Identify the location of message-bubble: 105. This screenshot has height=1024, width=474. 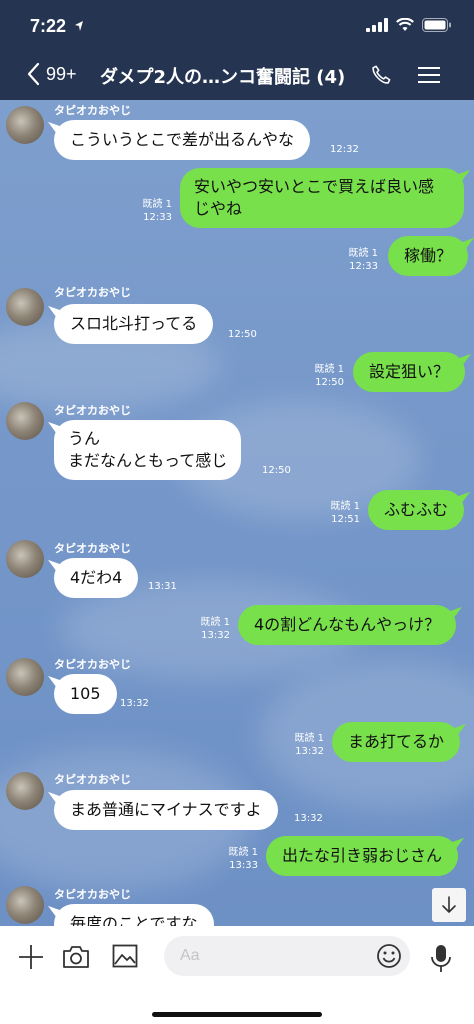
(85, 694).